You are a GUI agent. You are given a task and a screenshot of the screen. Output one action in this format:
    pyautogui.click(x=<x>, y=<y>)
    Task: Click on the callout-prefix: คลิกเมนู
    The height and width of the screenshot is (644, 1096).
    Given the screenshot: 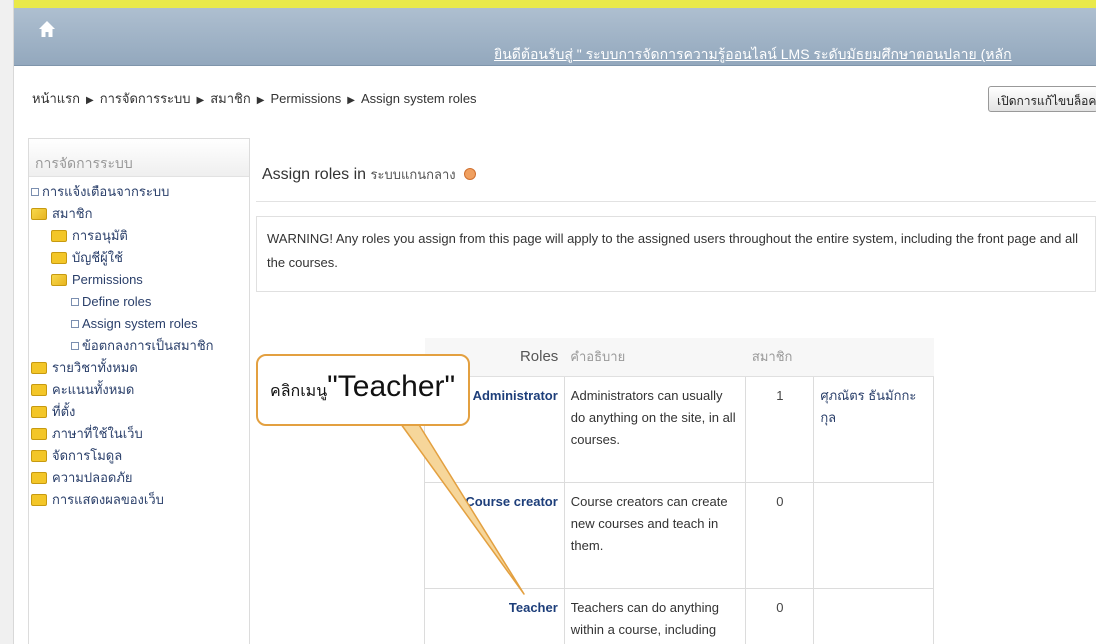 What is the action you would take?
    pyautogui.click(x=299, y=391)
    